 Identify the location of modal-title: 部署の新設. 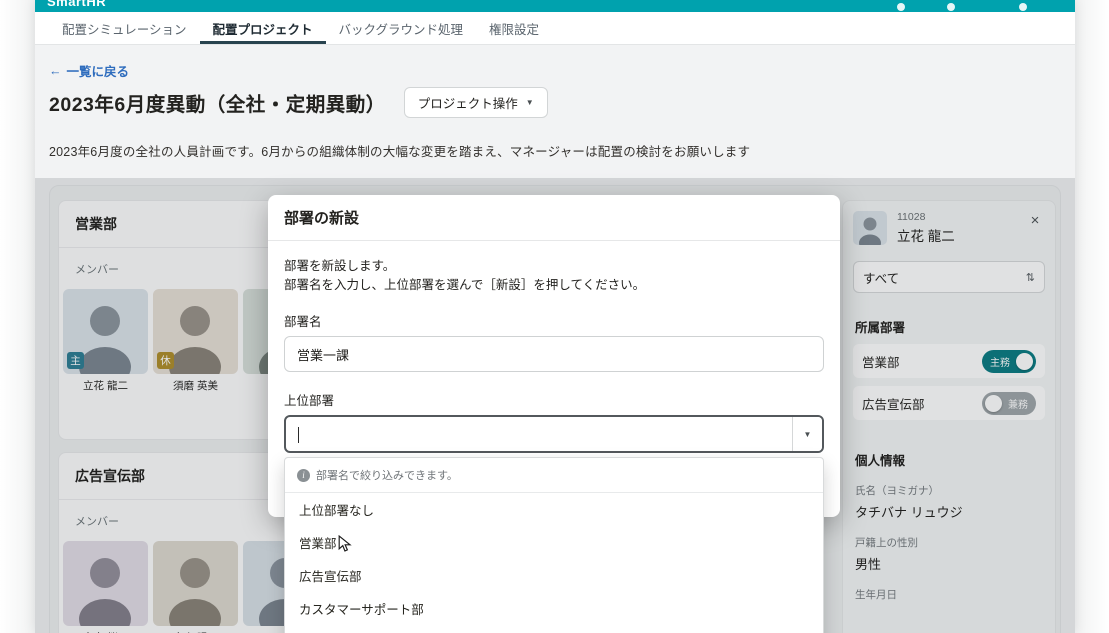
(554, 218).